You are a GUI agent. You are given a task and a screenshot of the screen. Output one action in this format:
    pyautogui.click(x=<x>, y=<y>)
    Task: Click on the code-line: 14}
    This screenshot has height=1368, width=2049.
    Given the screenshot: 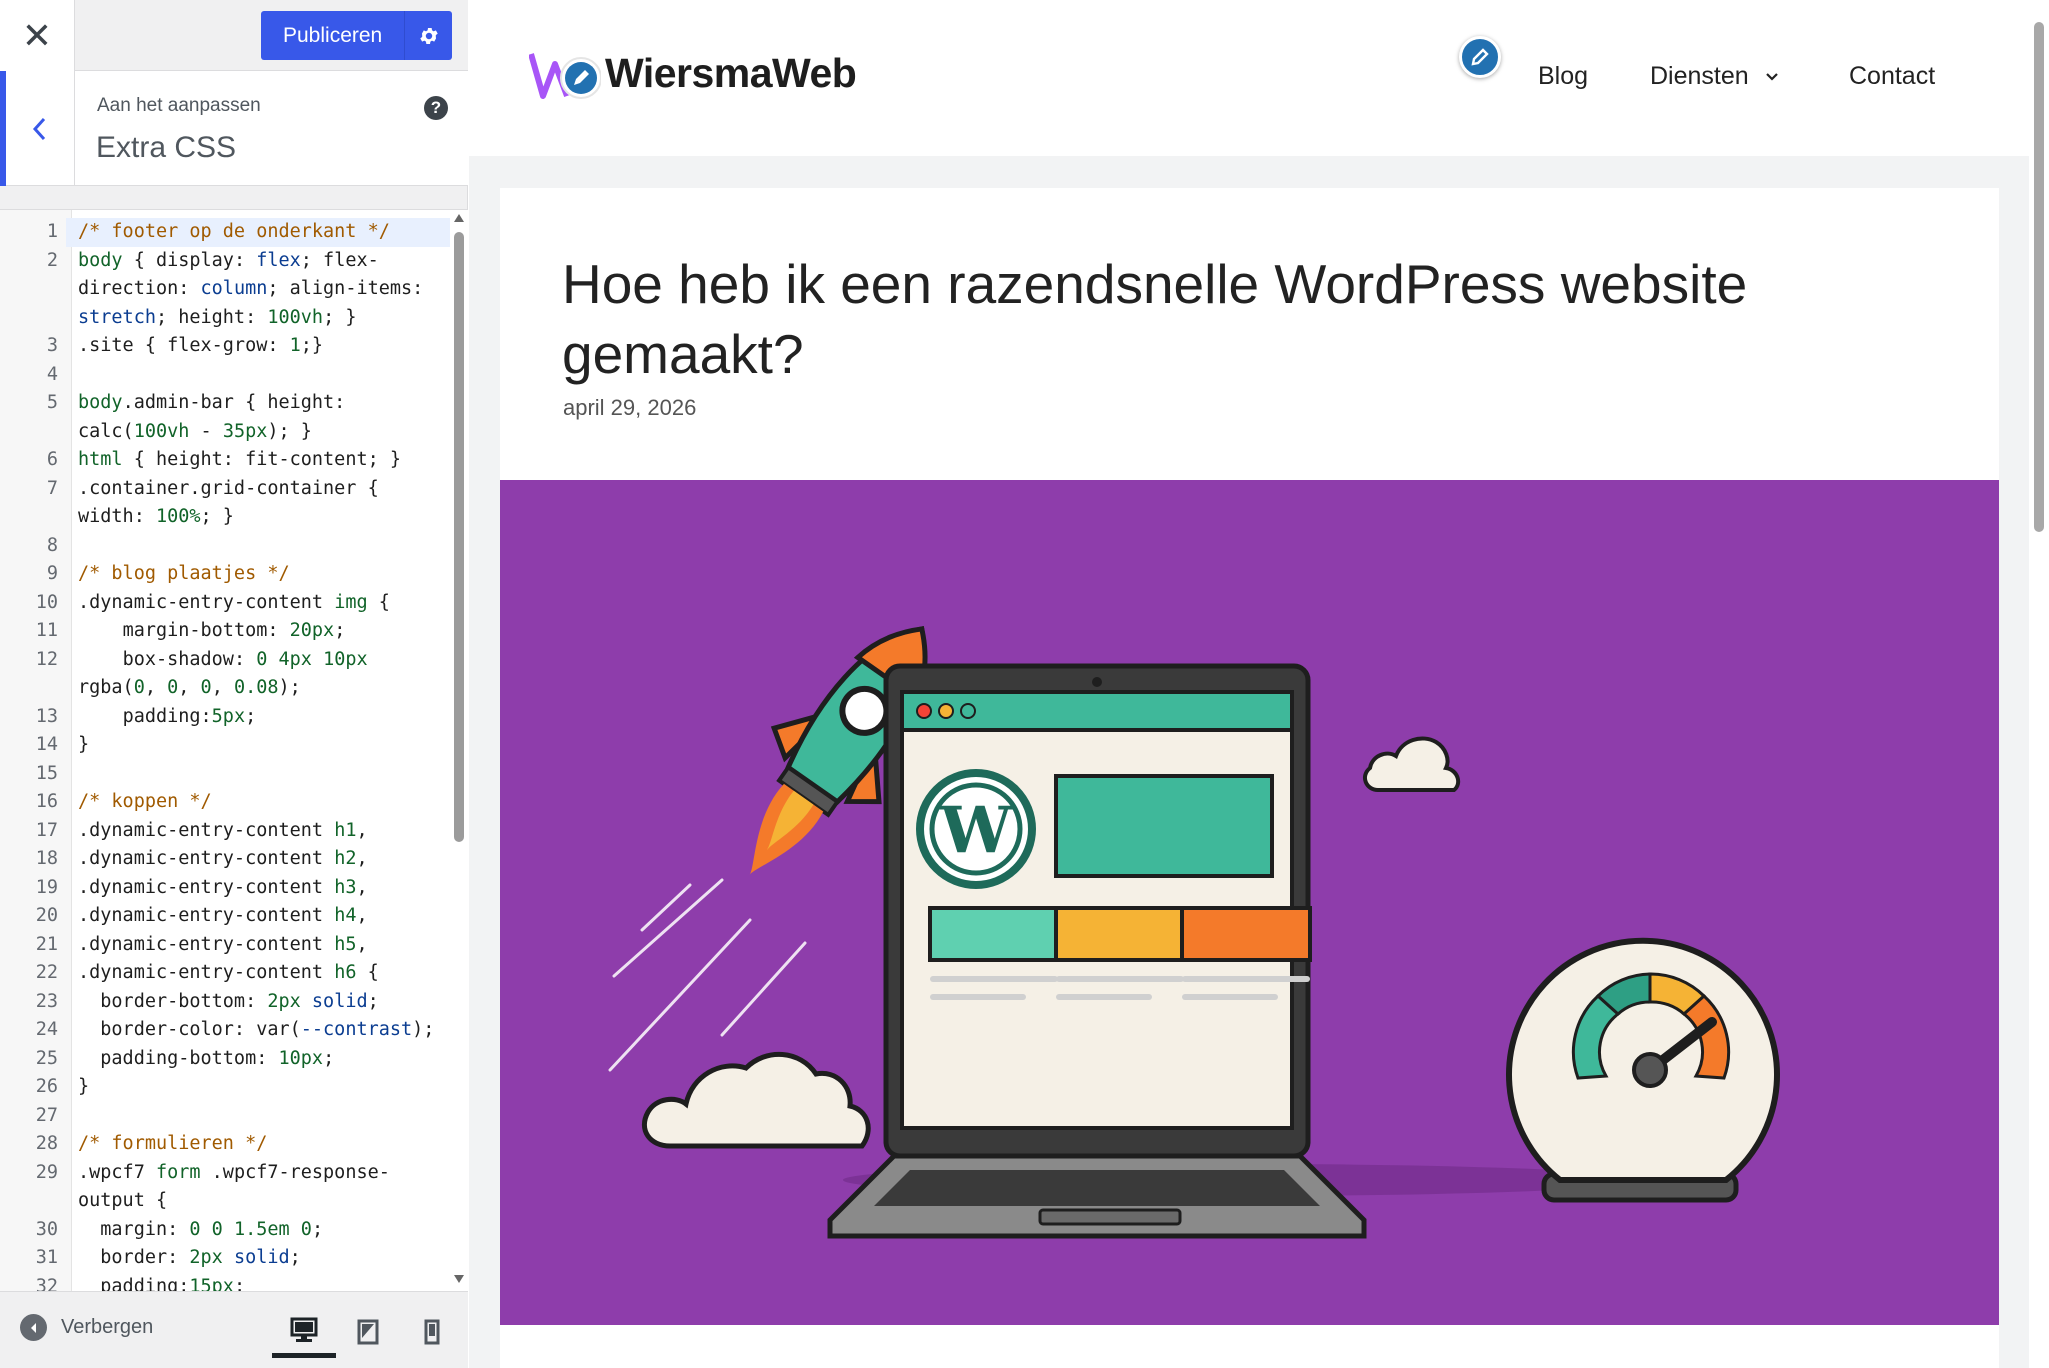 What is the action you would take?
    pyautogui.click(x=225, y=745)
    